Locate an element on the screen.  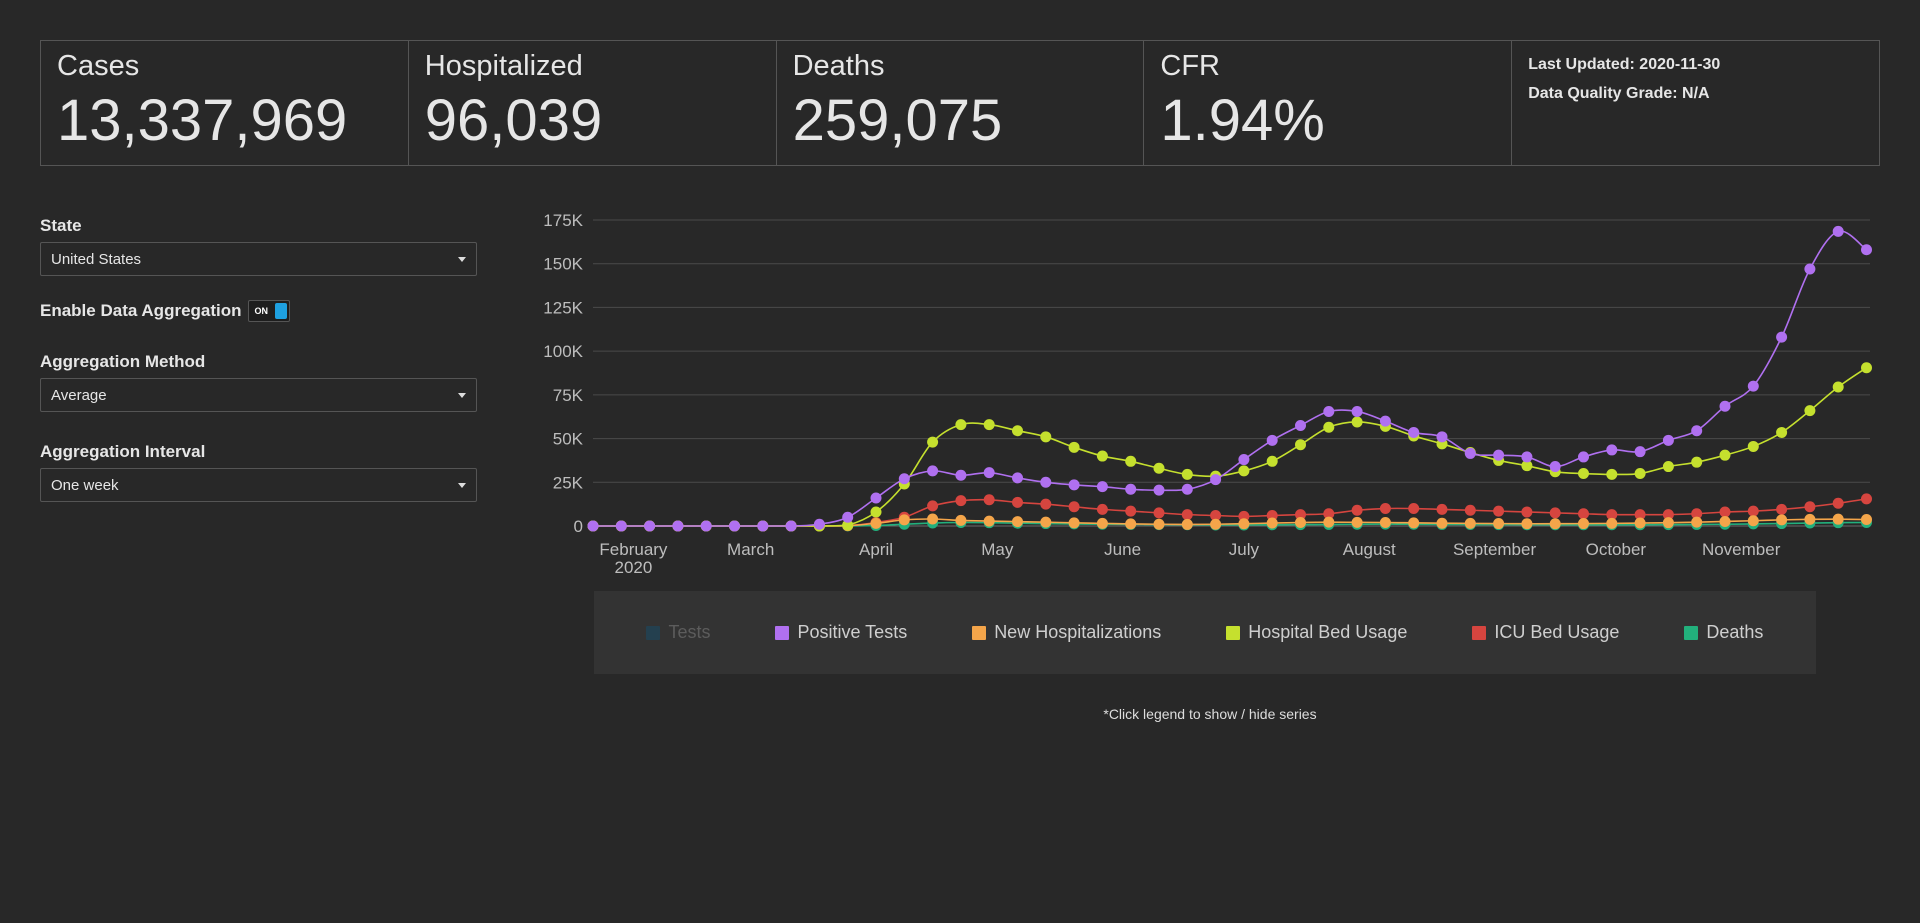
legend-label: New Hospitalizations is located at coordinates (1078, 632).